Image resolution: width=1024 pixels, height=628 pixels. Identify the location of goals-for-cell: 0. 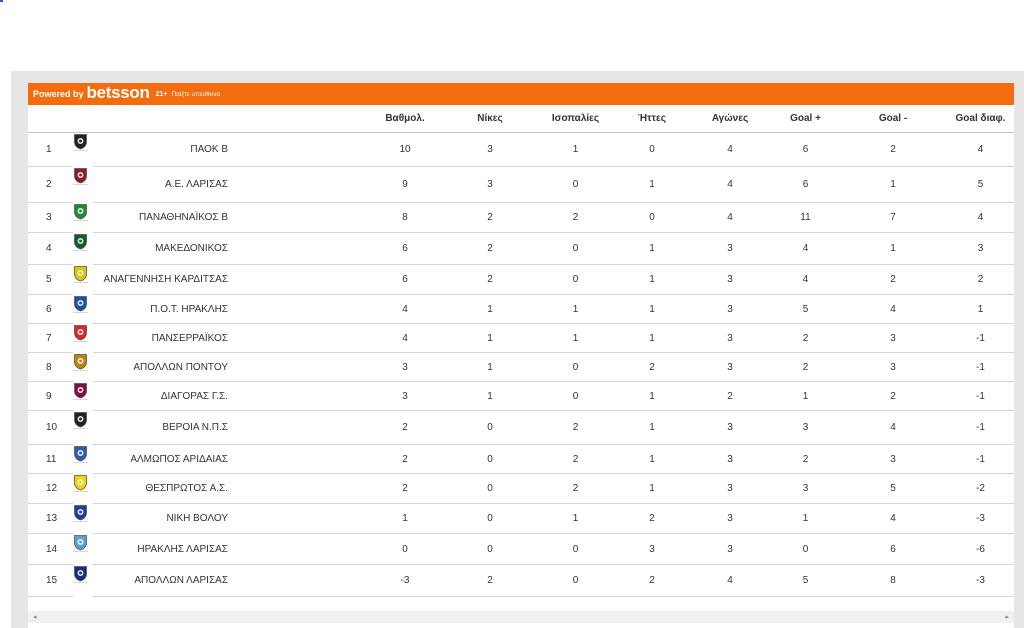
(805, 549).